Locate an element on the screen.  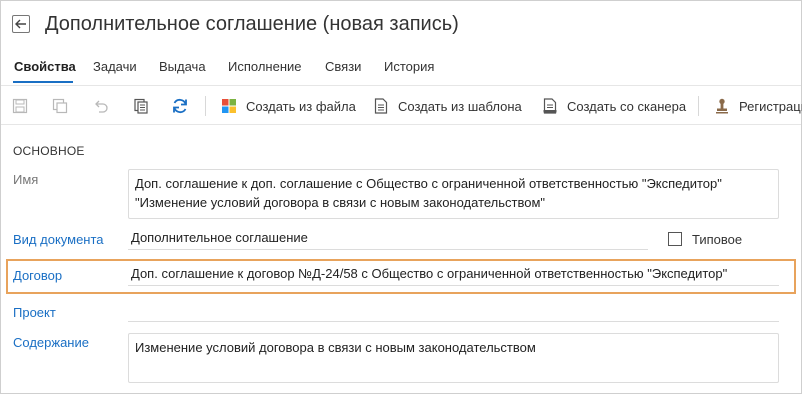
create-from-scanner-button: Создать со сканера is located at coordinates (613, 106).